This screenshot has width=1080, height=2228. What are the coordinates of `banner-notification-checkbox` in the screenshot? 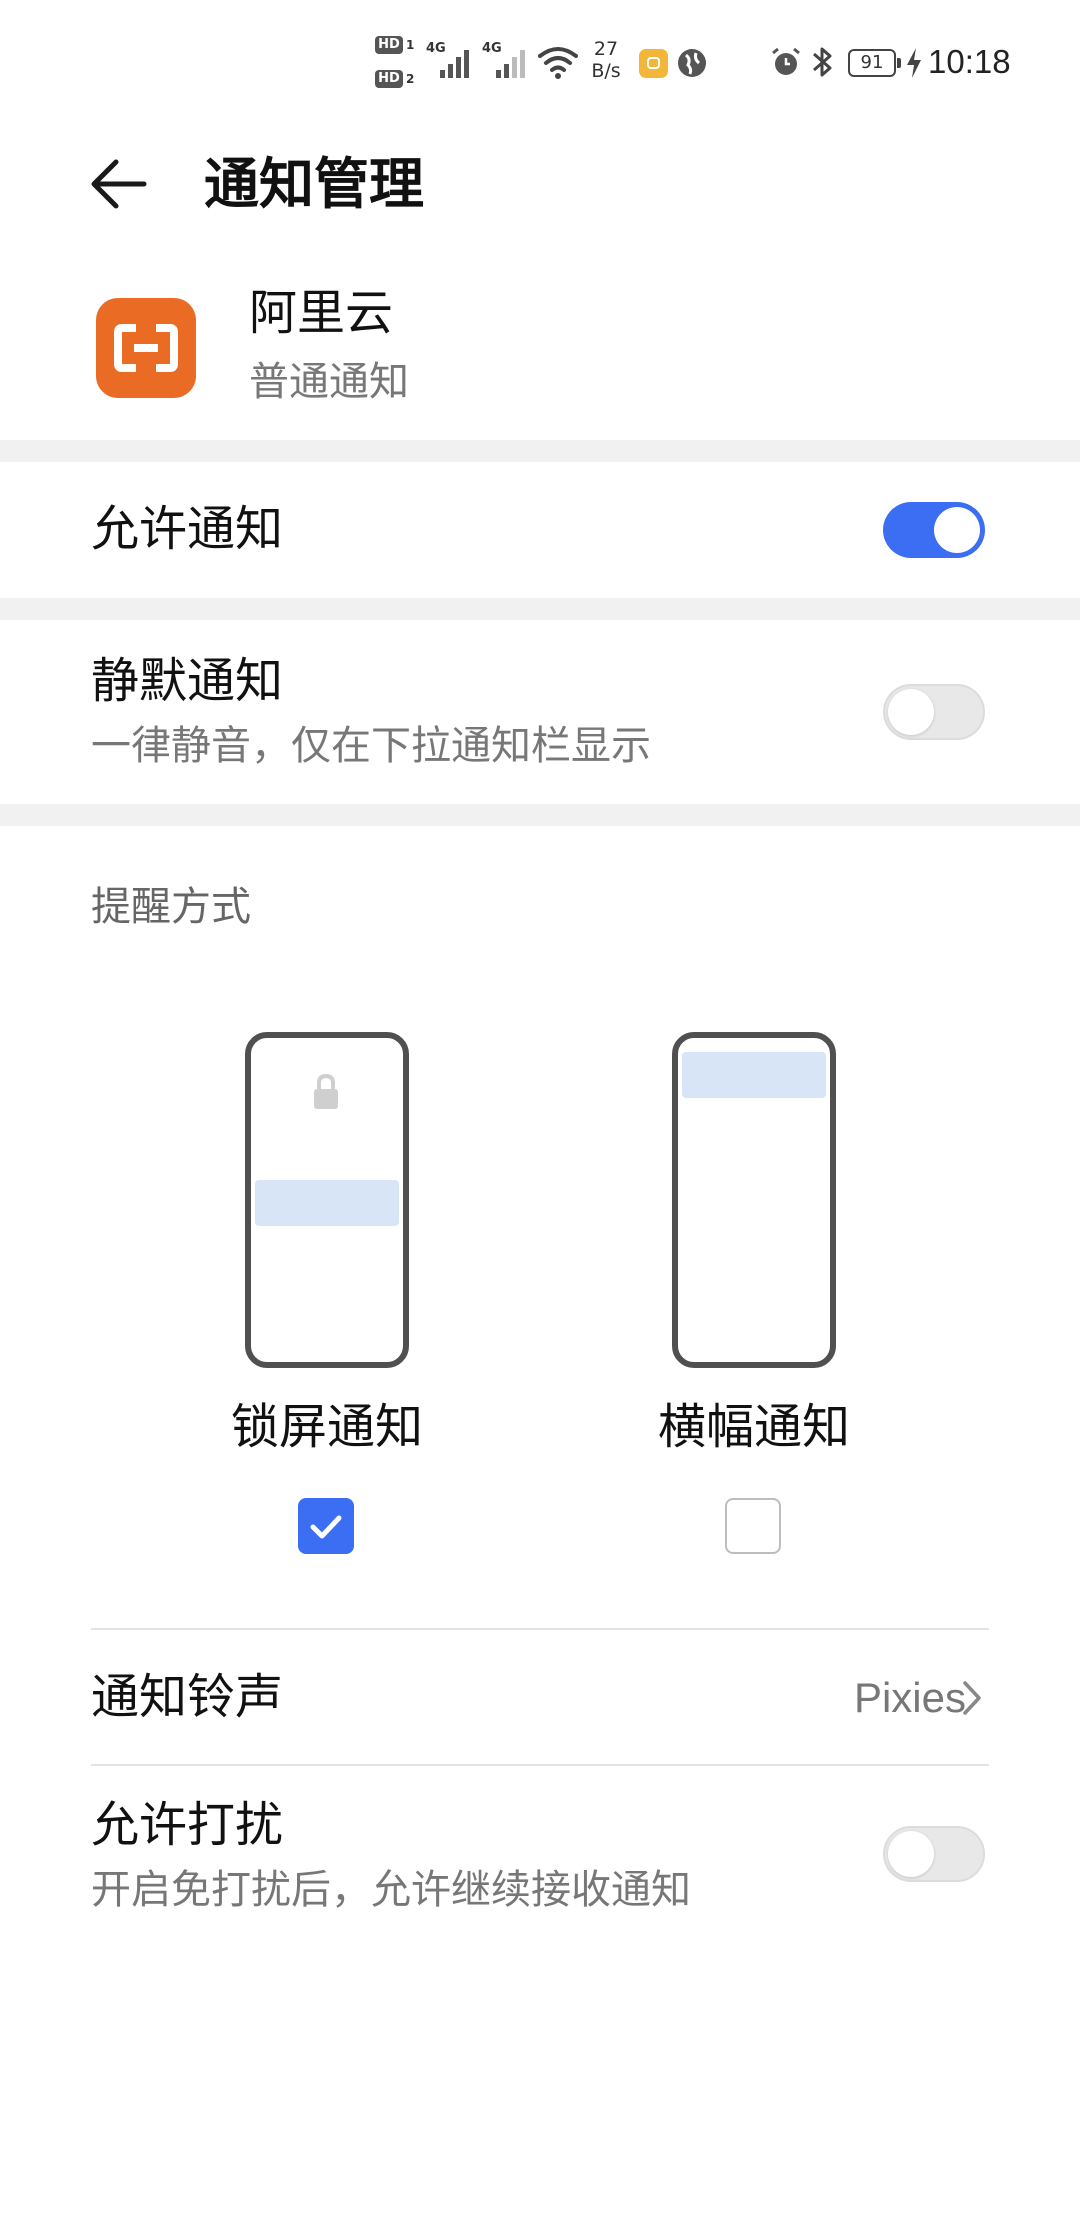 It's located at (753, 1526).